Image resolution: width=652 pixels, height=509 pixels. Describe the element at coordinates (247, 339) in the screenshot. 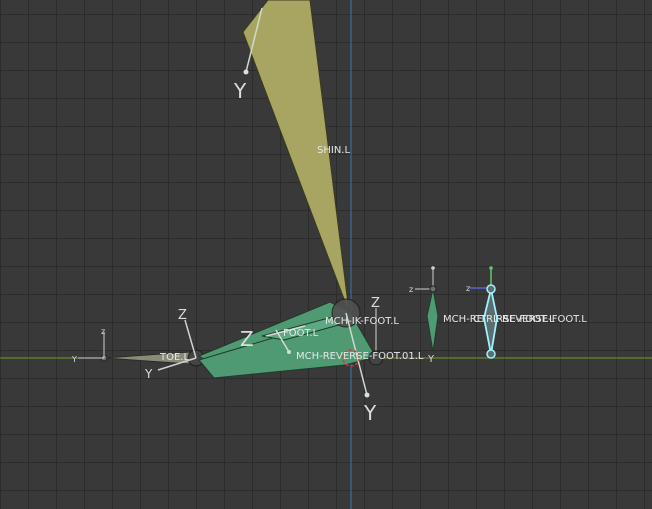

I see `foot-z-letter: Z` at that location.